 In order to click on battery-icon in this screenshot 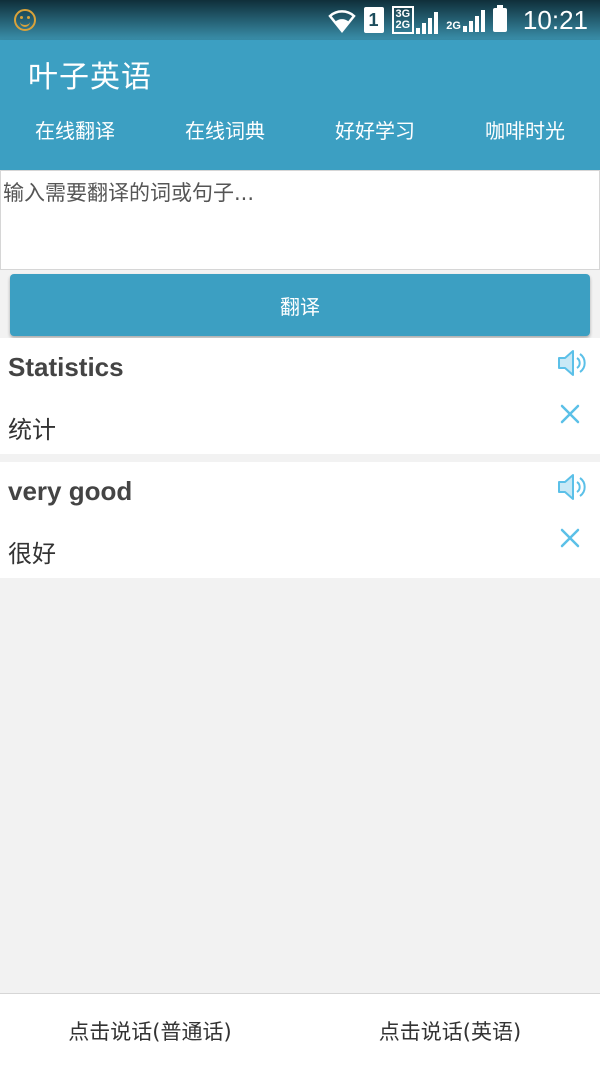, I will do `click(499, 18)`.